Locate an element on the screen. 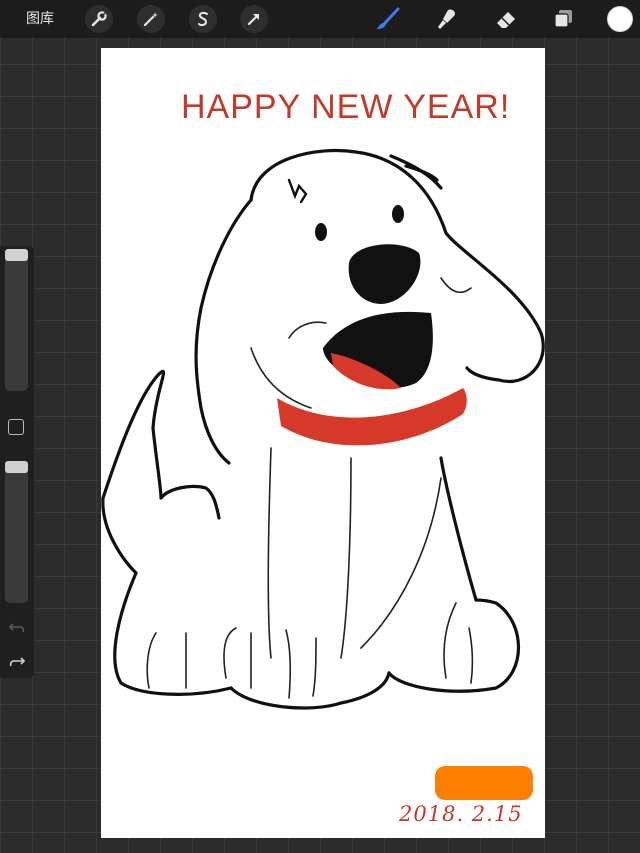 The image size is (640, 853). selection-button is located at coordinates (203, 19).